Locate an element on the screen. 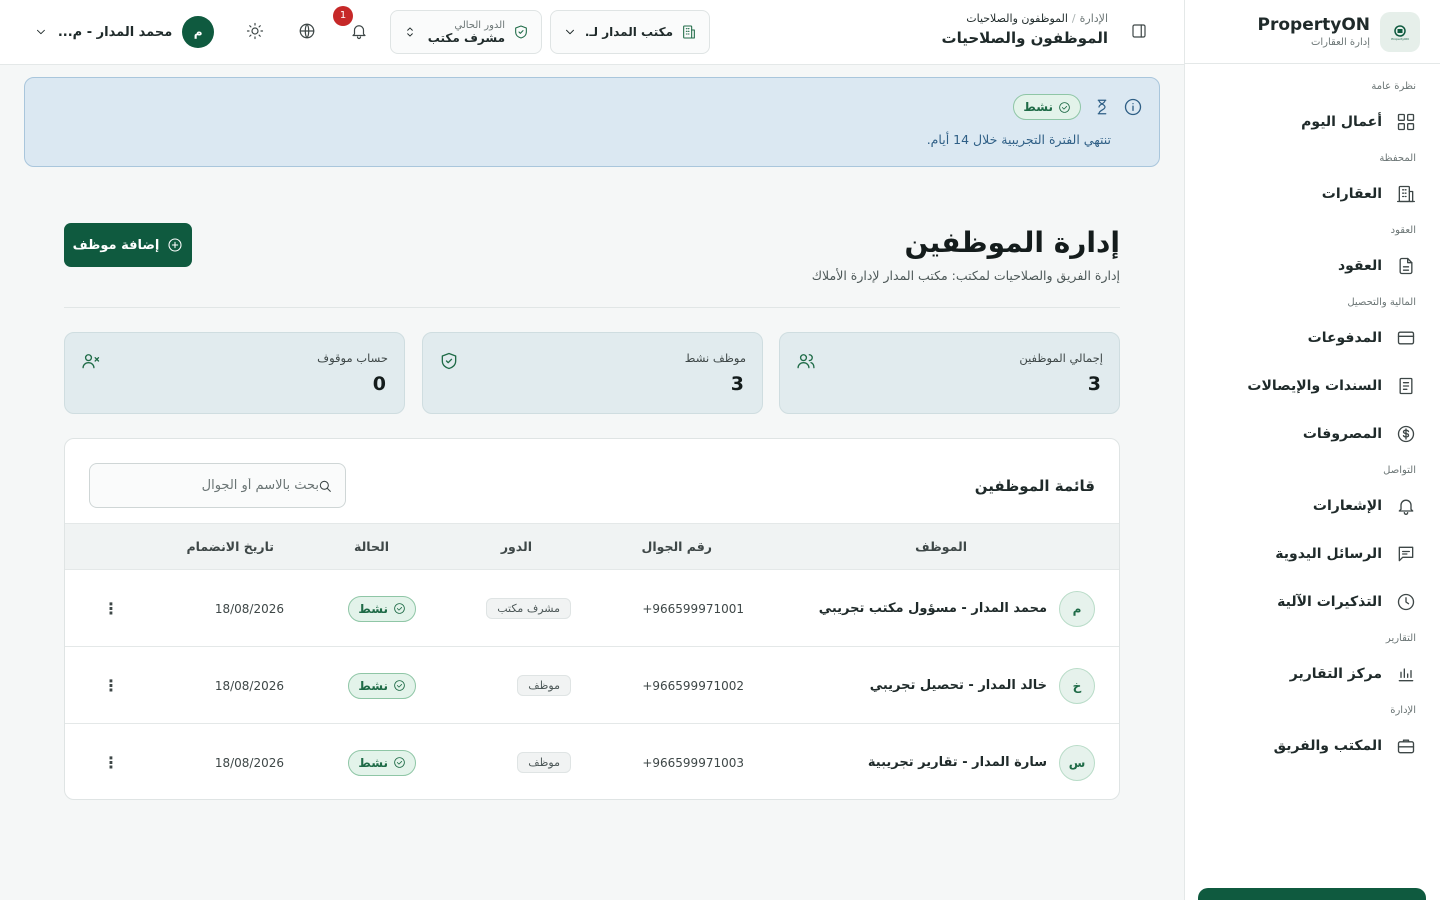 The image size is (1440, 900). stat-value: 3 is located at coordinates (1094, 384).